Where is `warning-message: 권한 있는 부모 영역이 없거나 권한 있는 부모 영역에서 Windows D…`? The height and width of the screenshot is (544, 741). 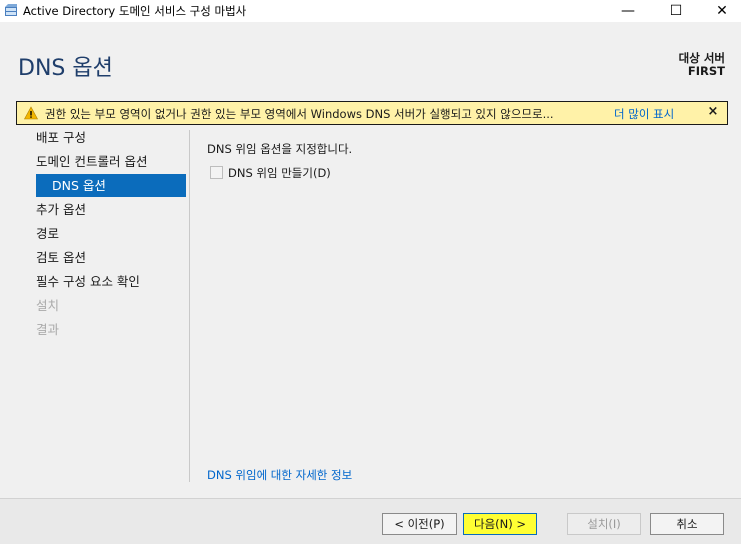 warning-message: 권한 있는 부모 영역이 없거나 권한 있는 부모 영역에서 Windows D… is located at coordinates (299, 114).